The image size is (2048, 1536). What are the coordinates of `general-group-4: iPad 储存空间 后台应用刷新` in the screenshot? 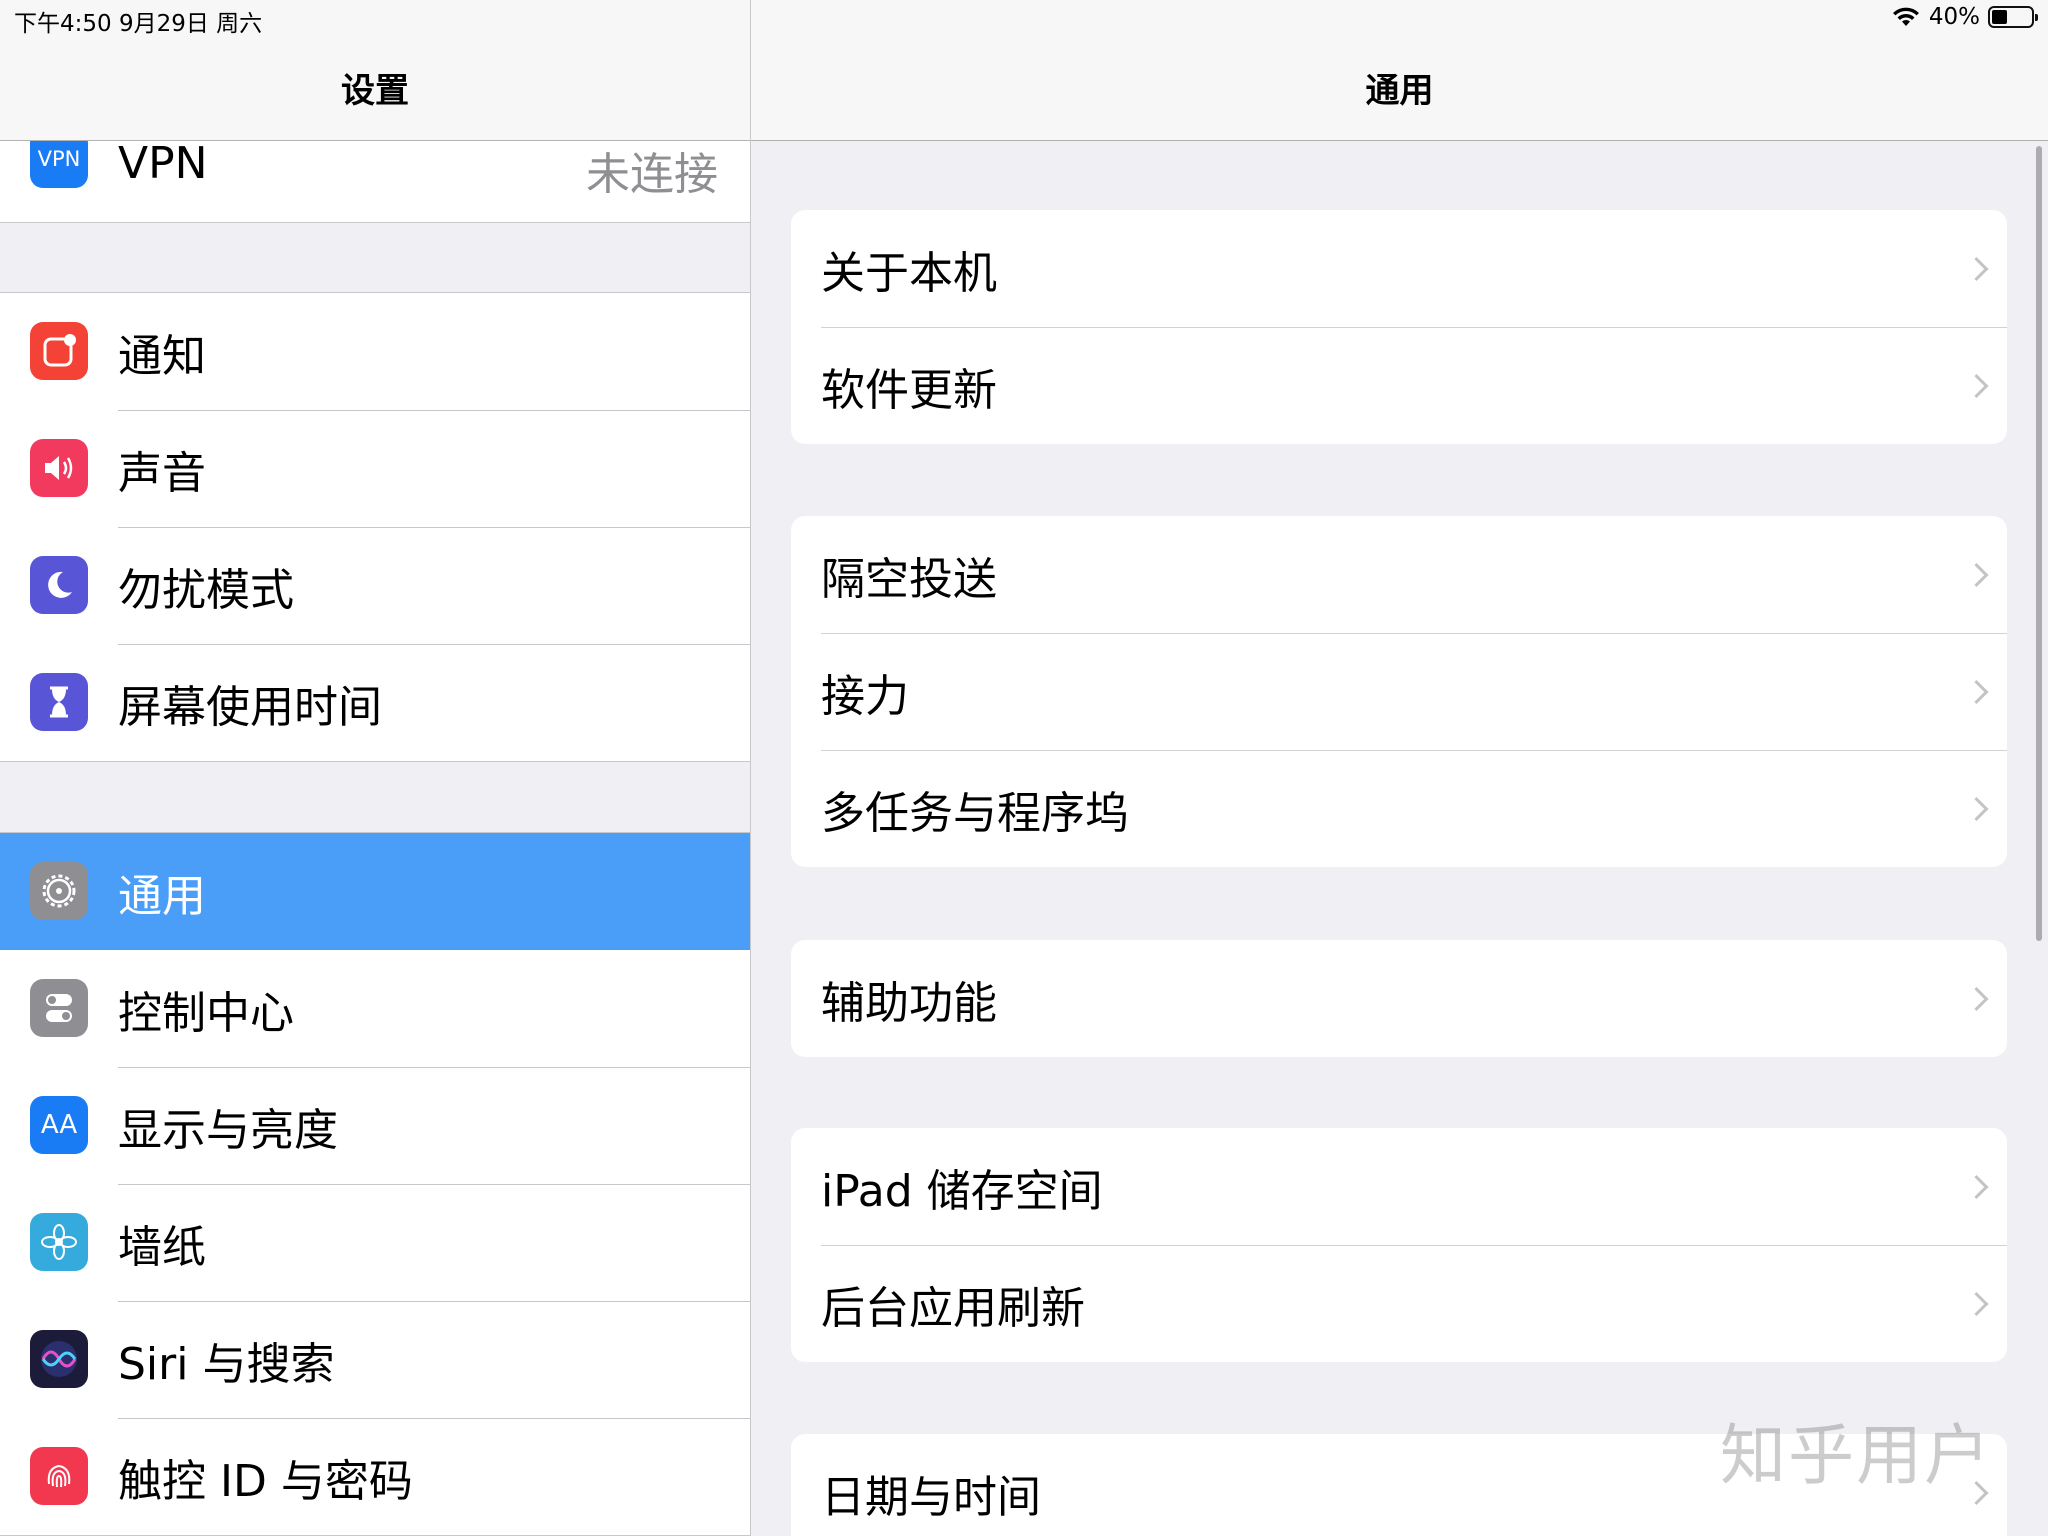 It's located at (1399, 1245).